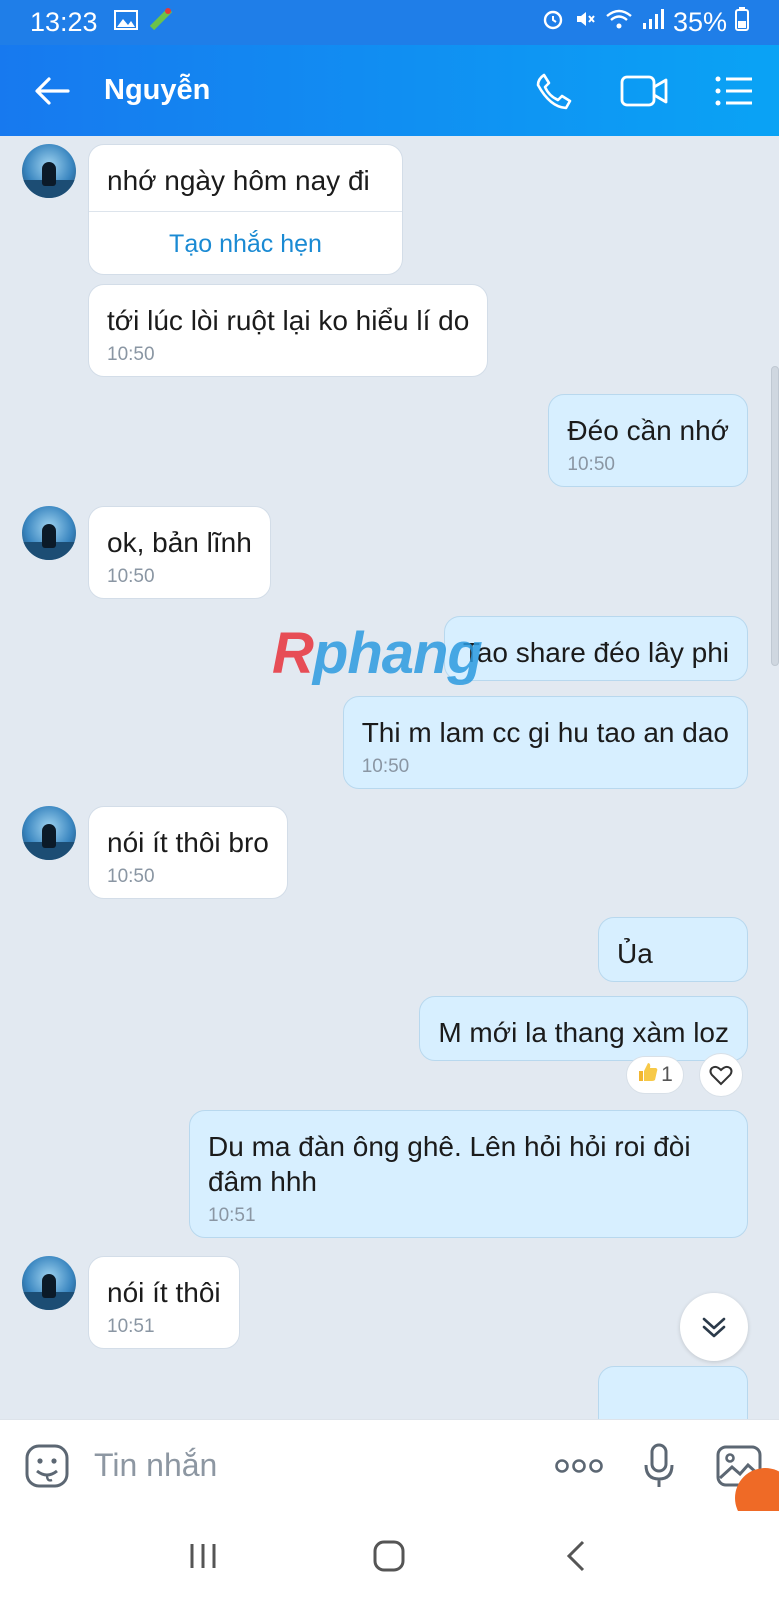 Image resolution: width=779 pixels, height=1600 pixels. I want to click on emoji-icon, so click(47, 1465).